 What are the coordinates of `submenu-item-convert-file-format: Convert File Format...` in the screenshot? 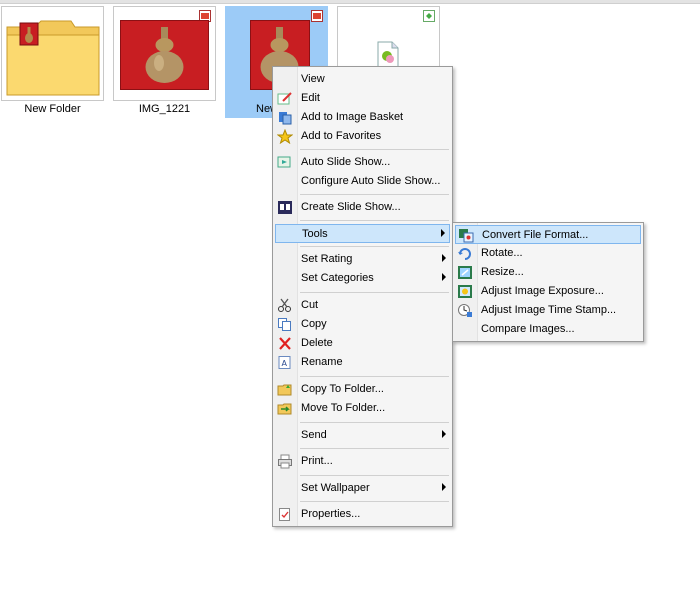 It's located at (548, 234).